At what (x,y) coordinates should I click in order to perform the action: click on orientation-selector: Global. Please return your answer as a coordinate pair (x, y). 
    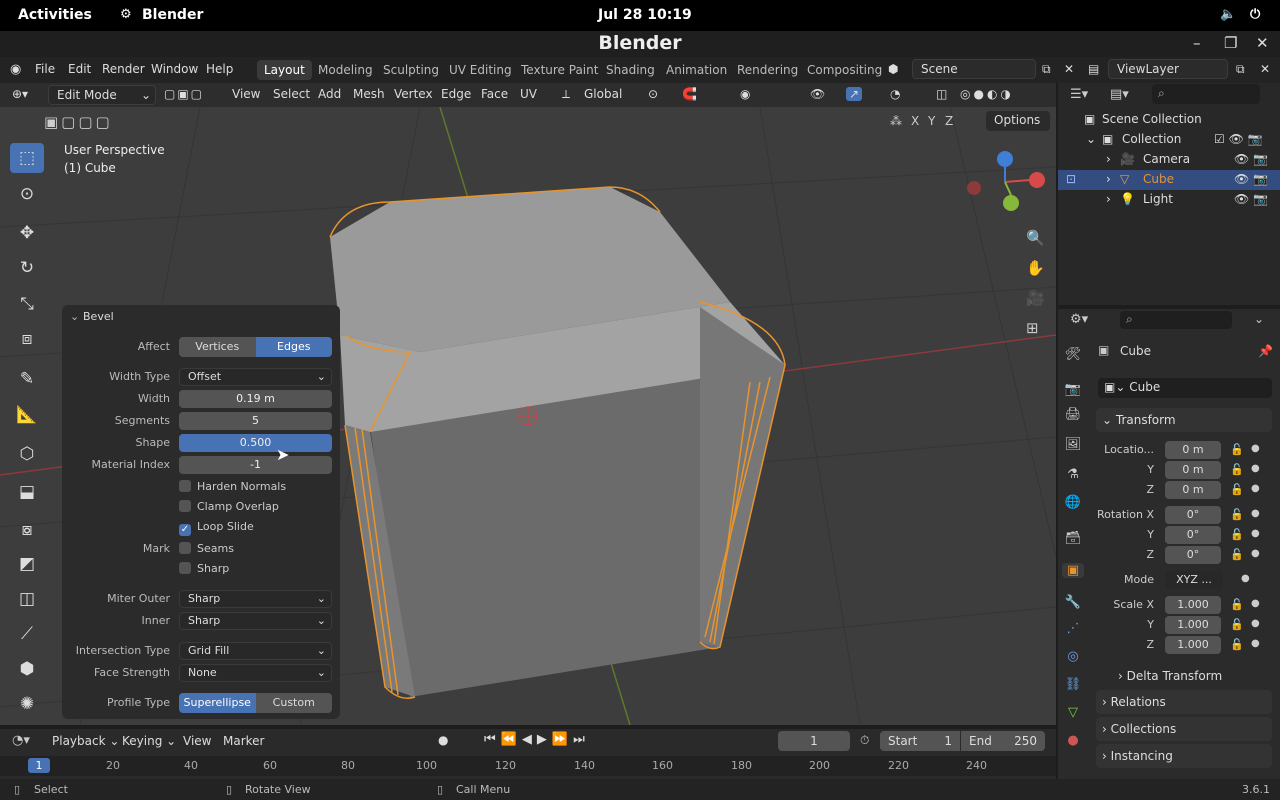
    Looking at the image, I should click on (603, 94).